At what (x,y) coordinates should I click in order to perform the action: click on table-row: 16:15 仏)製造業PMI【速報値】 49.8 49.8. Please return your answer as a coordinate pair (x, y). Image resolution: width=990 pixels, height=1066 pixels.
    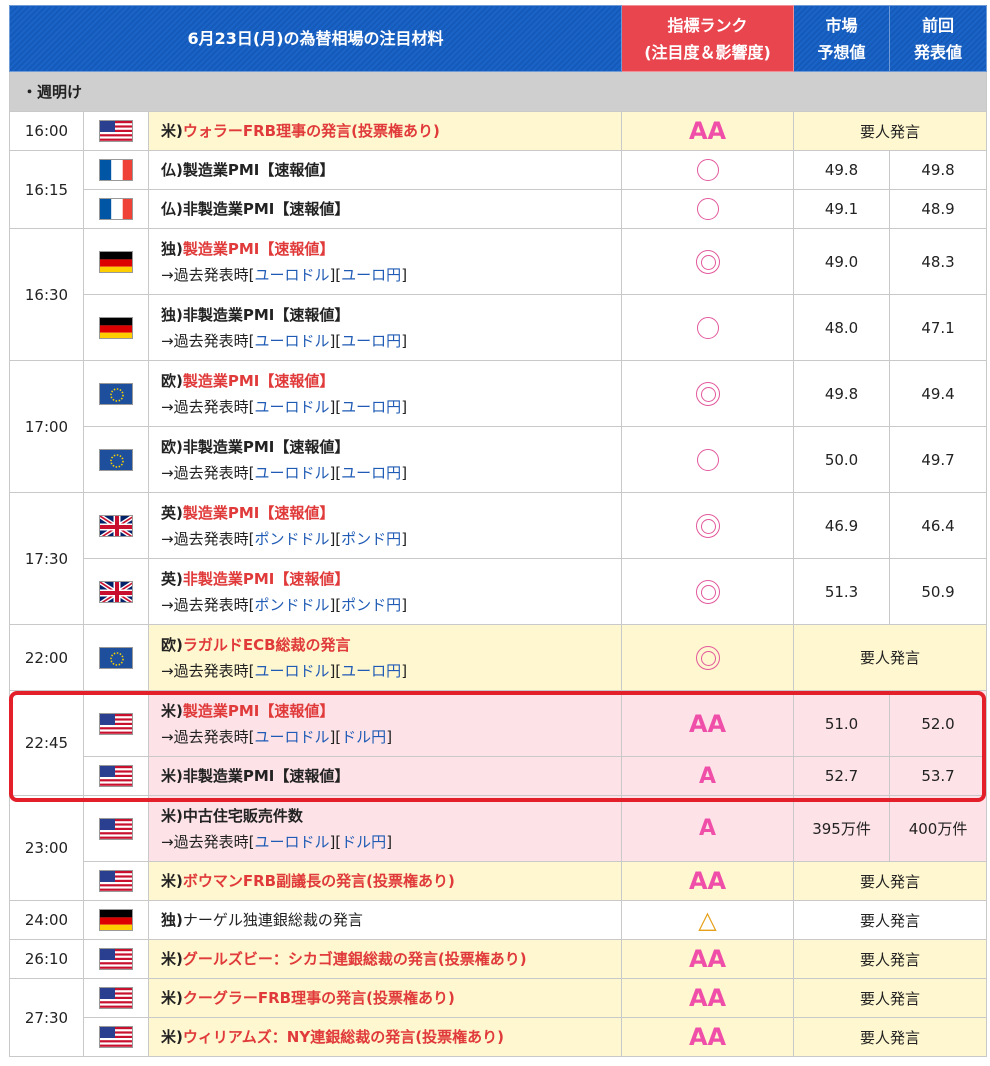
    Looking at the image, I should click on (498, 189).